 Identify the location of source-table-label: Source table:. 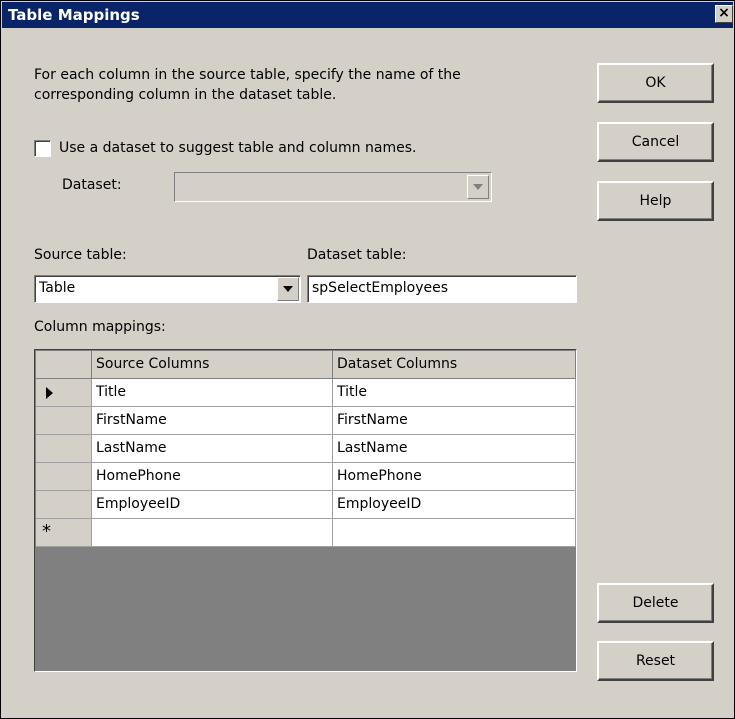
(80, 255).